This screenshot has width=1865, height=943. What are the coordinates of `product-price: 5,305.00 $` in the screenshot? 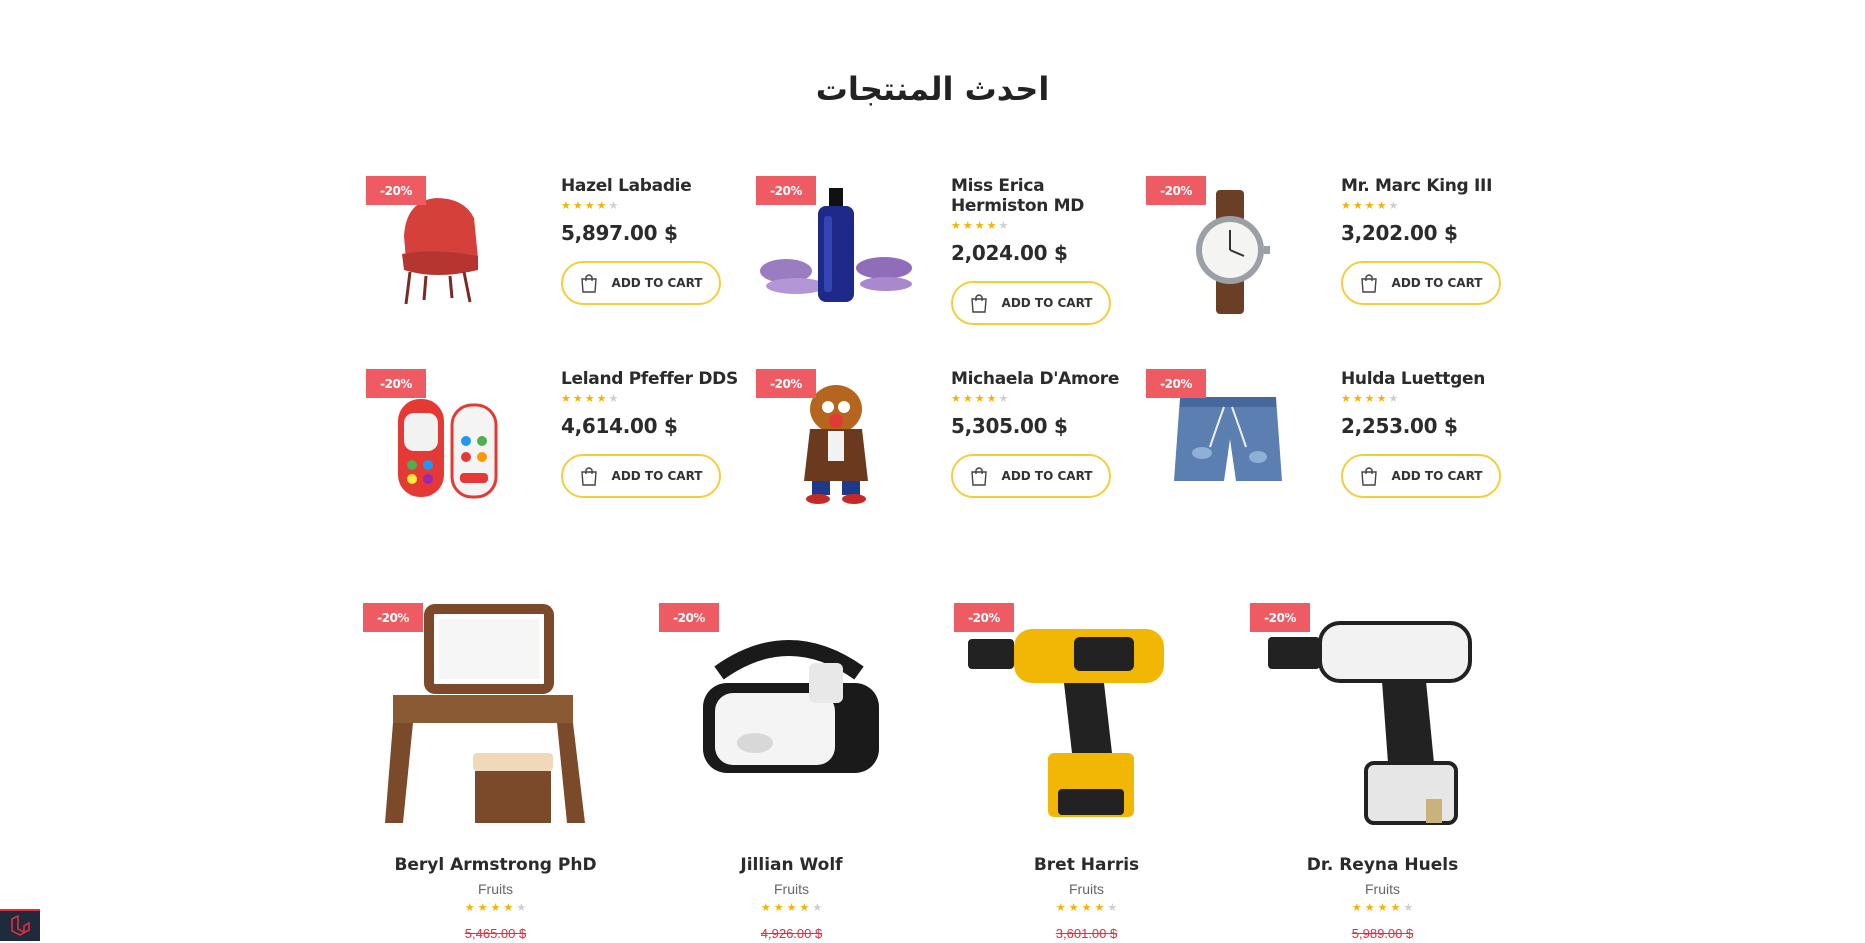 It's located at (1009, 426).